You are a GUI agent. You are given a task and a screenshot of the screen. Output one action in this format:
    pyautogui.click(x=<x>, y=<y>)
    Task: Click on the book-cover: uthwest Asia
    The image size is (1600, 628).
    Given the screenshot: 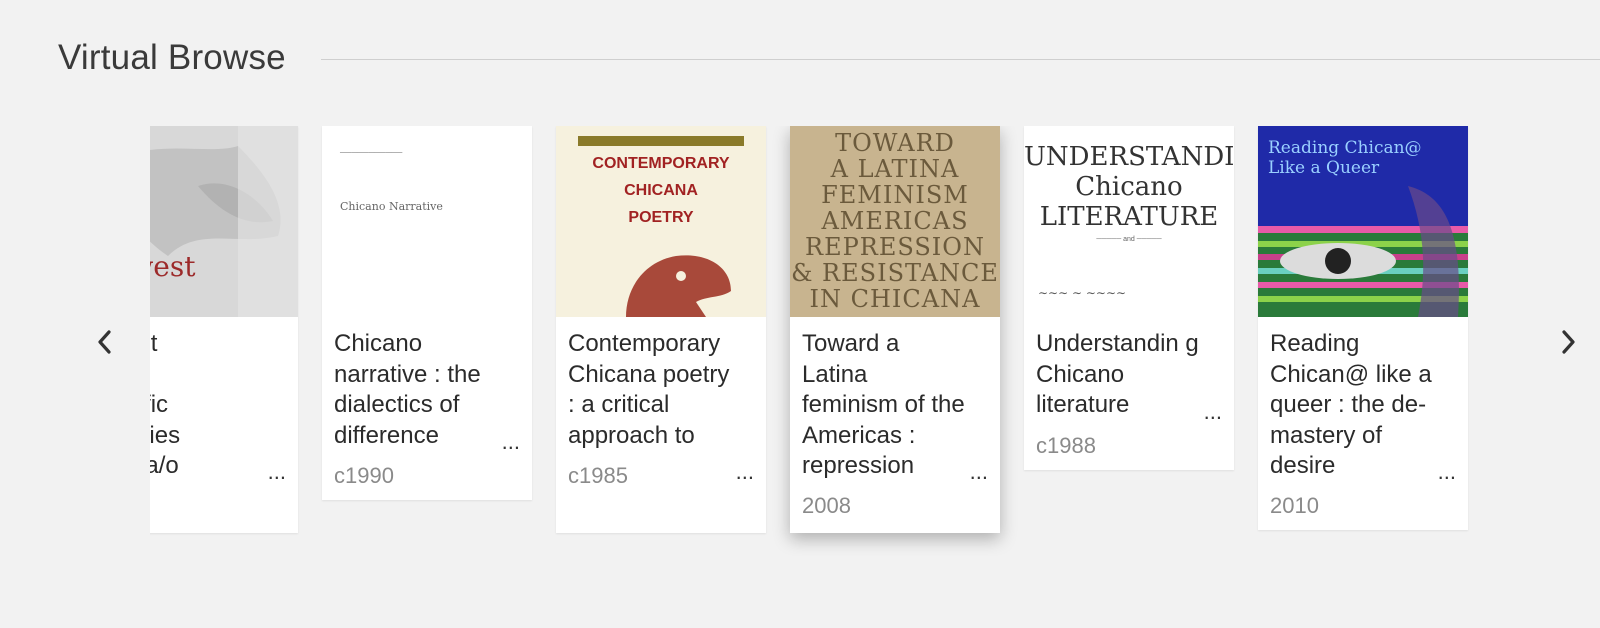 What is the action you would take?
    pyautogui.click(x=224, y=221)
    